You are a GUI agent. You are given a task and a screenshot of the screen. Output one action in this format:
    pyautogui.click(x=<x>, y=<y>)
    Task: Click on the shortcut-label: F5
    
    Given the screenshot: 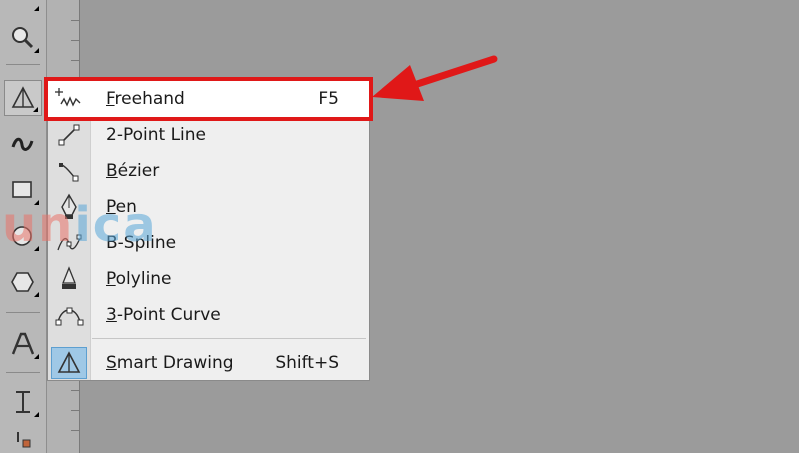 What is the action you would take?
    pyautogui.click(x=328, y=99)
    